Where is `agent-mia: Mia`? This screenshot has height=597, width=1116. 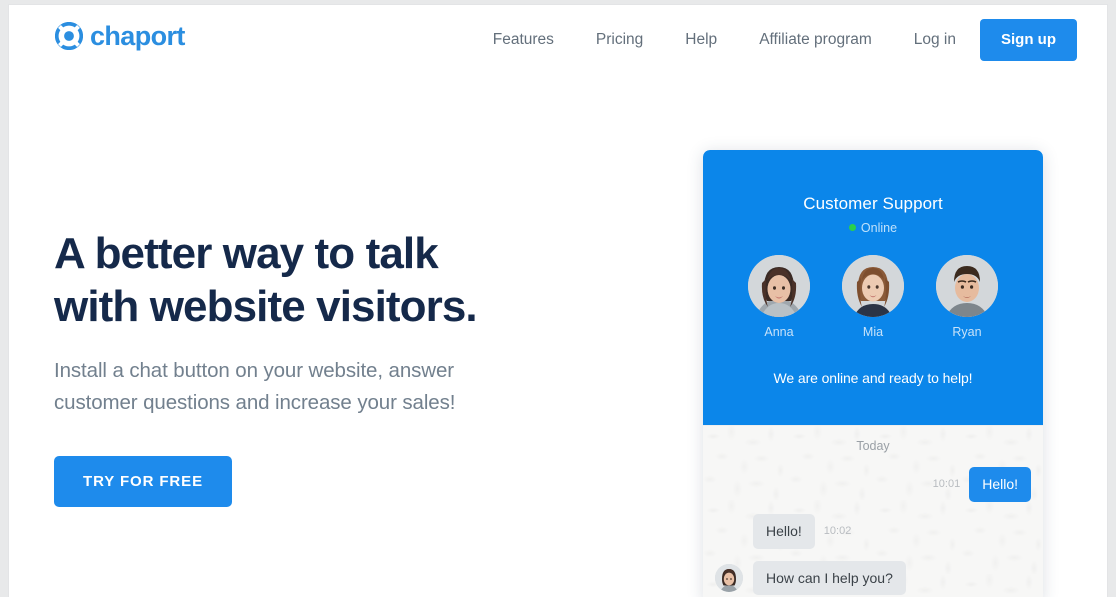
agent-mia: Mia is located at coordinates (873, 297).